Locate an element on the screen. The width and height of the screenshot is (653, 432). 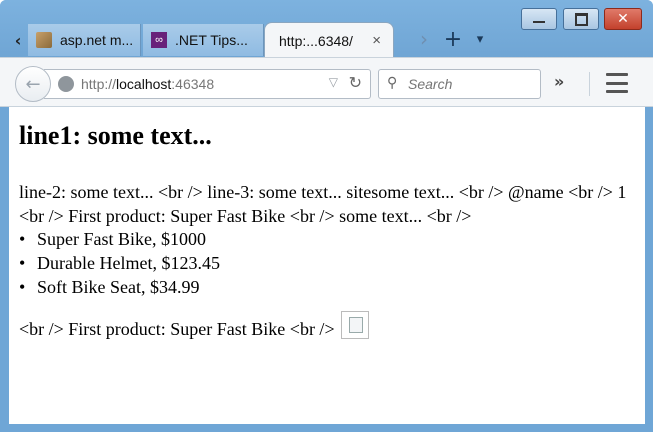
back-button: ← is located at coordinates (33, 84).